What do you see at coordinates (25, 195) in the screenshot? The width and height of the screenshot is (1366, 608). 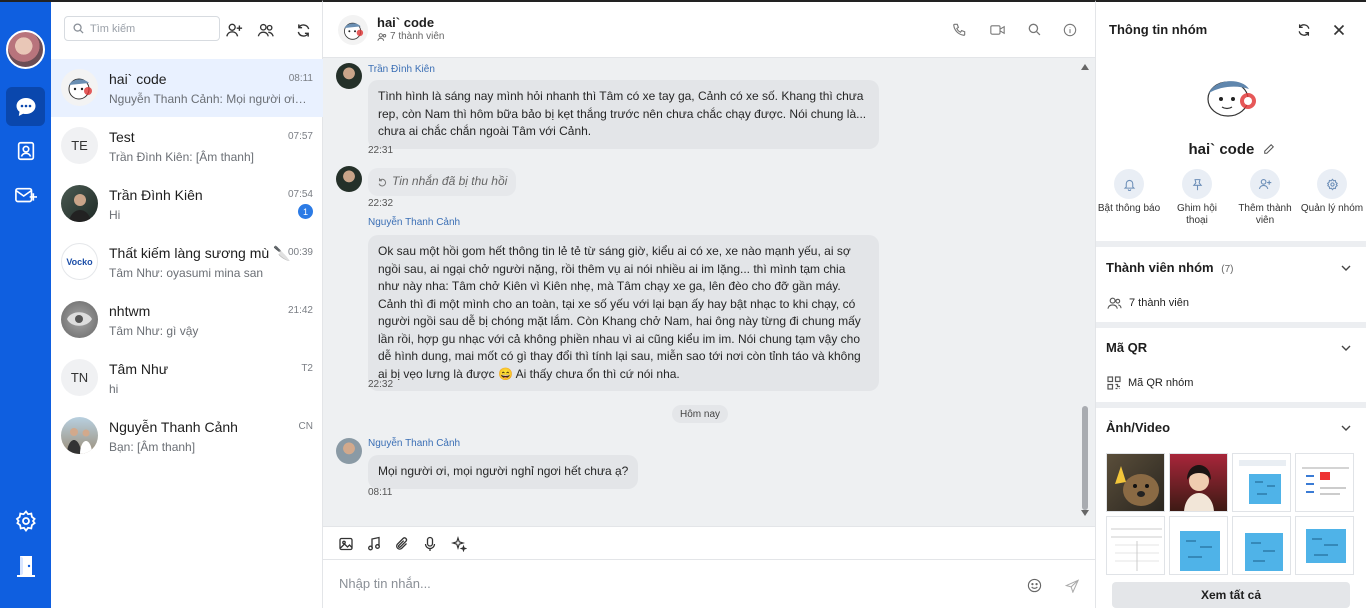 I see `mail-nav-button` at bounding box center [25, 195].